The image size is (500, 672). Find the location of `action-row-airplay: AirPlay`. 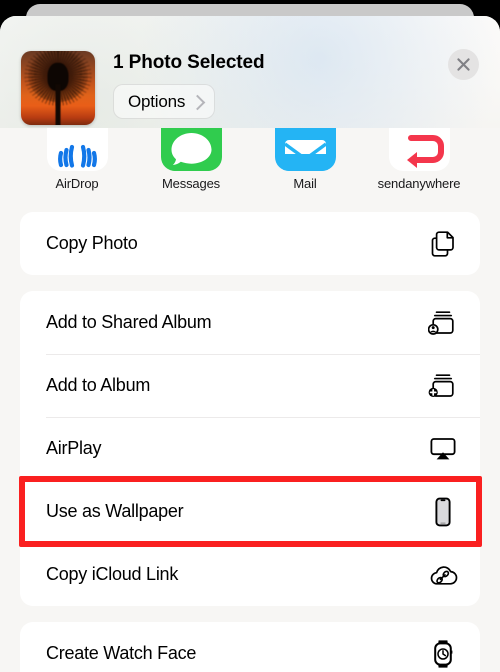

action-row-airplay: AirPlay is located at coordinates (250, 448).